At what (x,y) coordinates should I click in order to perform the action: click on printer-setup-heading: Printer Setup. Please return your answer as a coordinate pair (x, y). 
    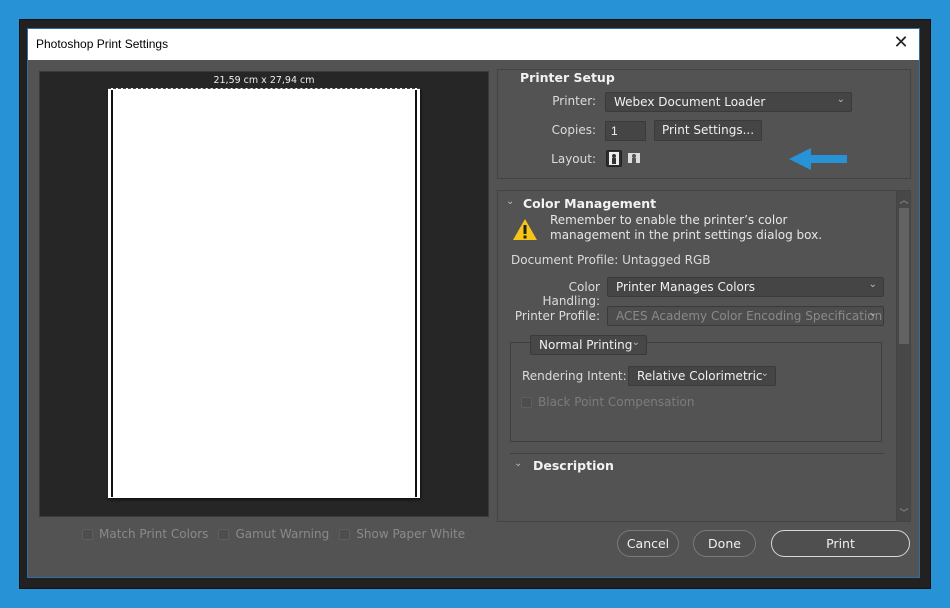
    Looking at the image, I should click on (567, 77).